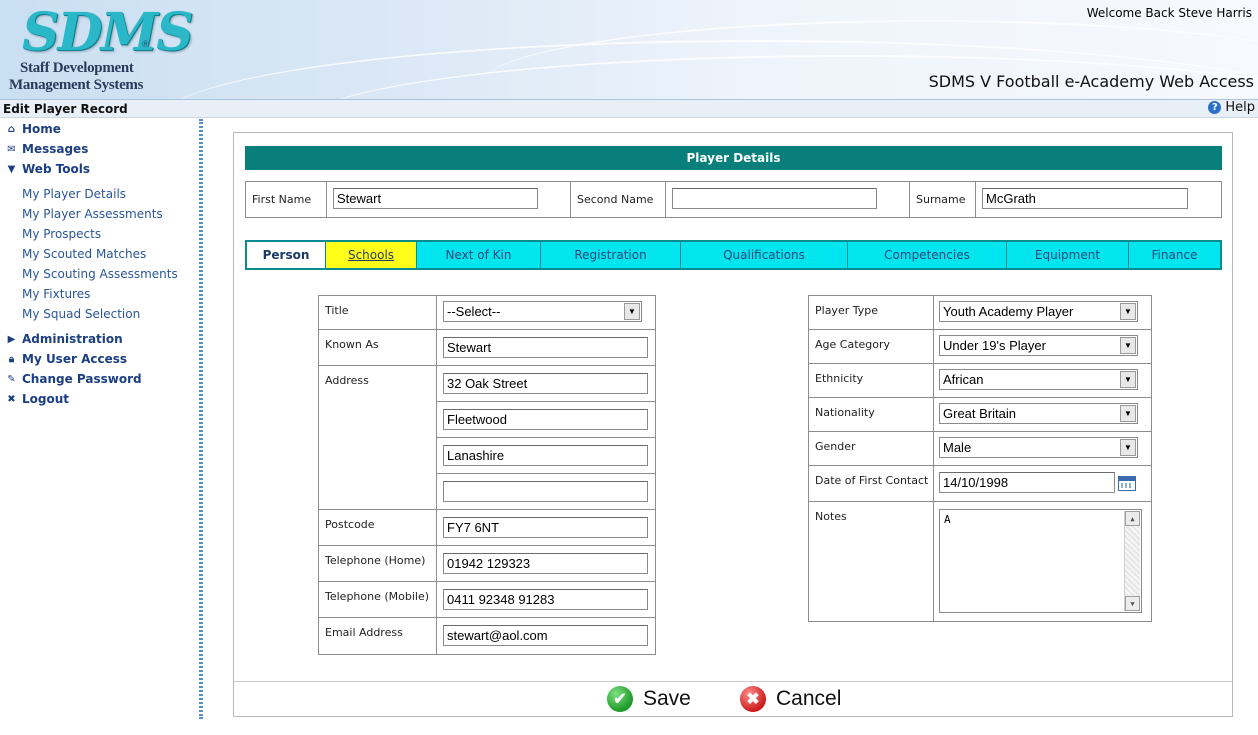  What do you see at coordinates (11, 129) in the screenshot?
I see `home-icon: ⌂` at bounding box center [11, 129].